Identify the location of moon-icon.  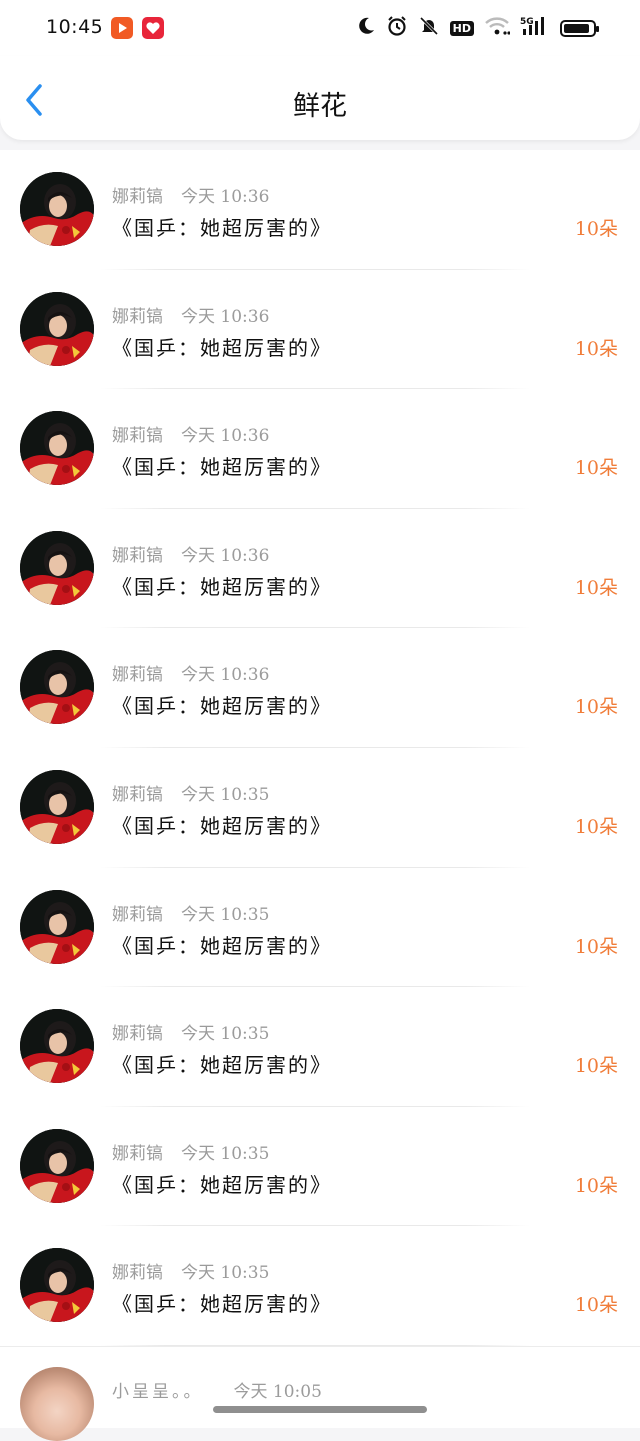
(366, 28).